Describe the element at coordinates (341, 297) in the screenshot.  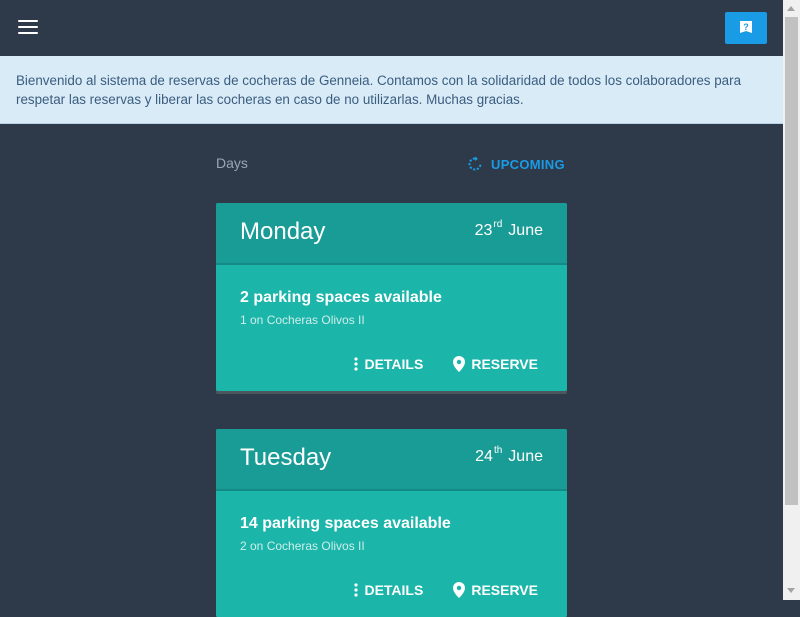
I see `availability-text: 2 parking spaces available` at that location.